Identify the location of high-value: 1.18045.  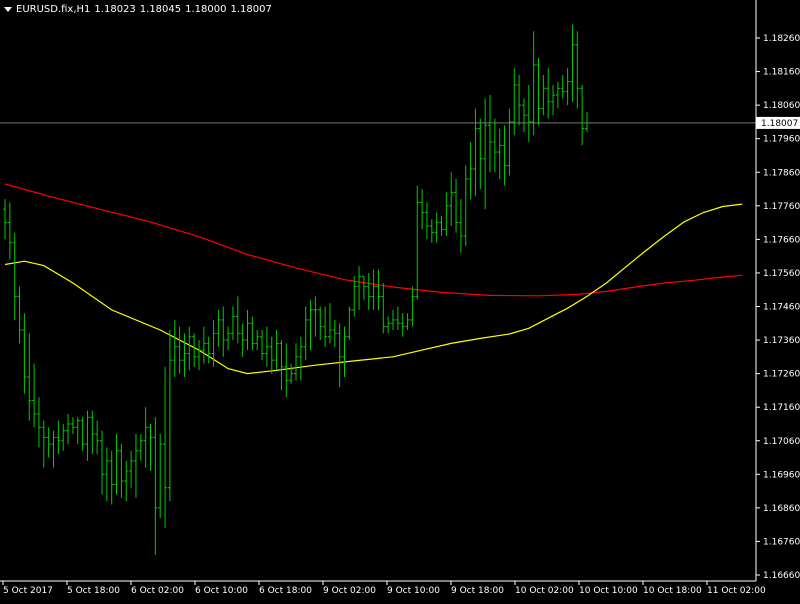
(160, 9).